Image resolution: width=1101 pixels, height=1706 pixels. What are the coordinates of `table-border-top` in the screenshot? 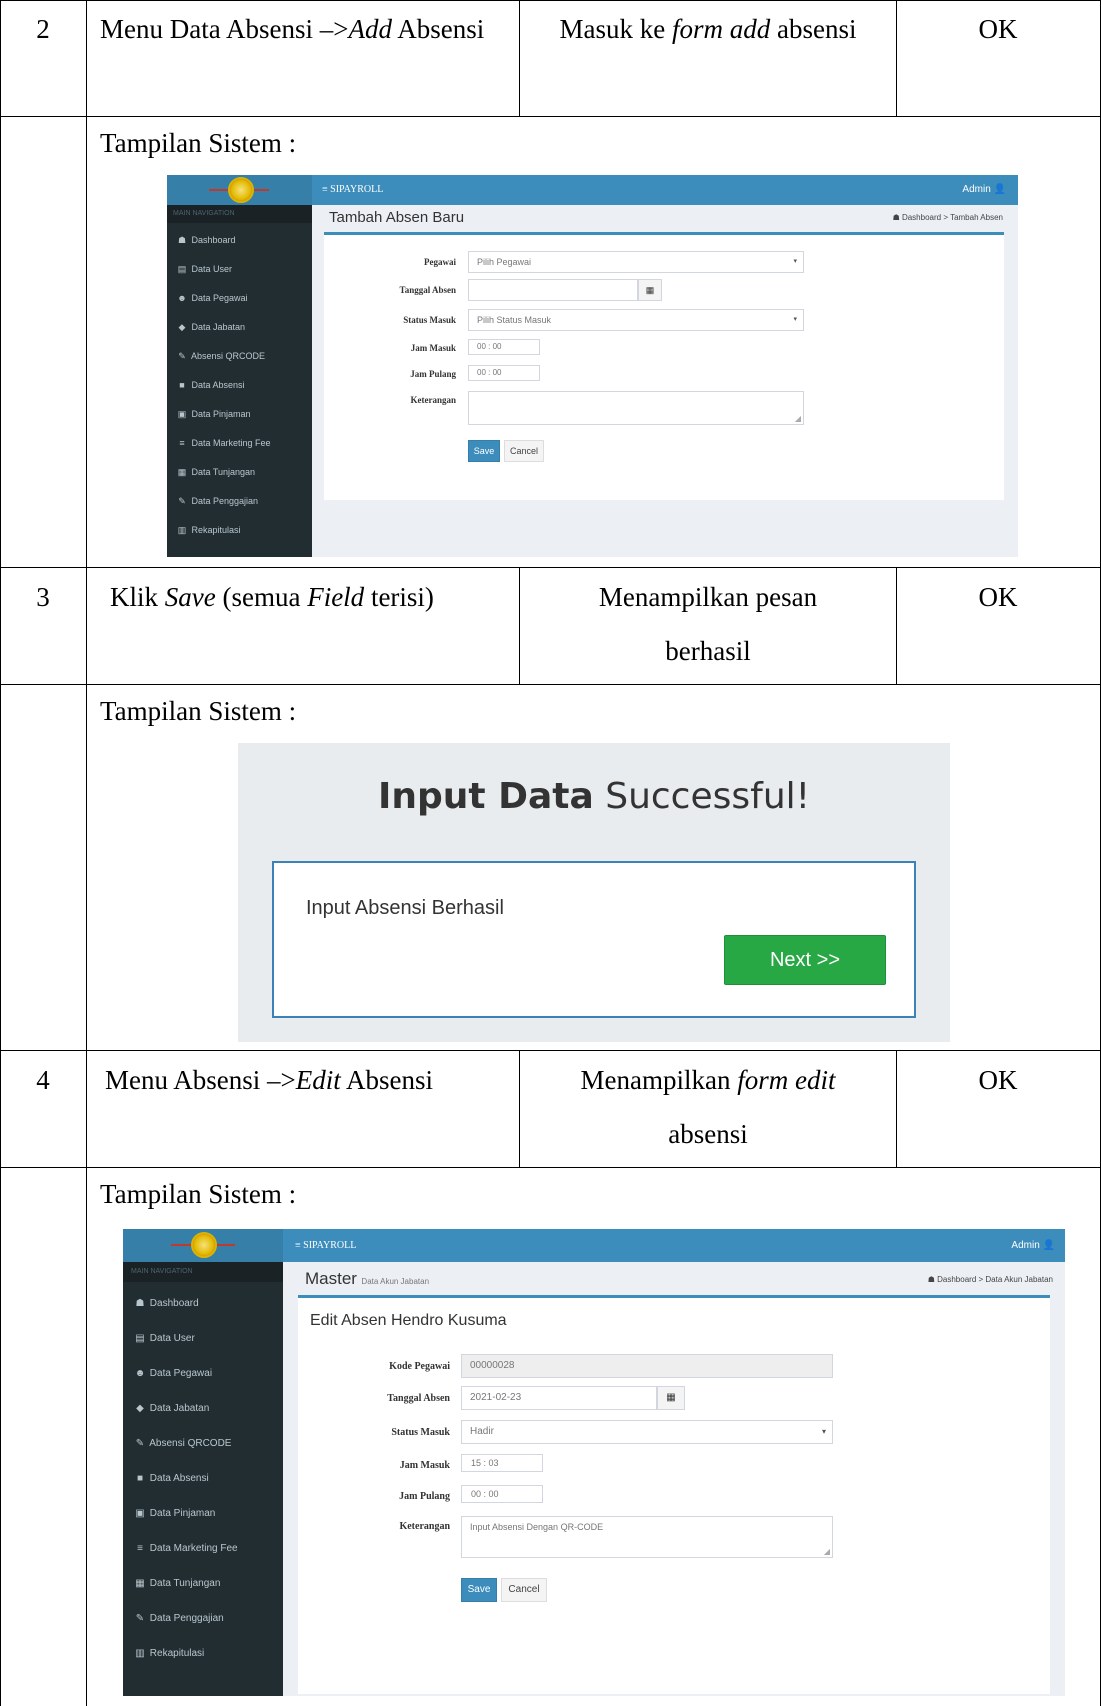 It's located at (550, 0).